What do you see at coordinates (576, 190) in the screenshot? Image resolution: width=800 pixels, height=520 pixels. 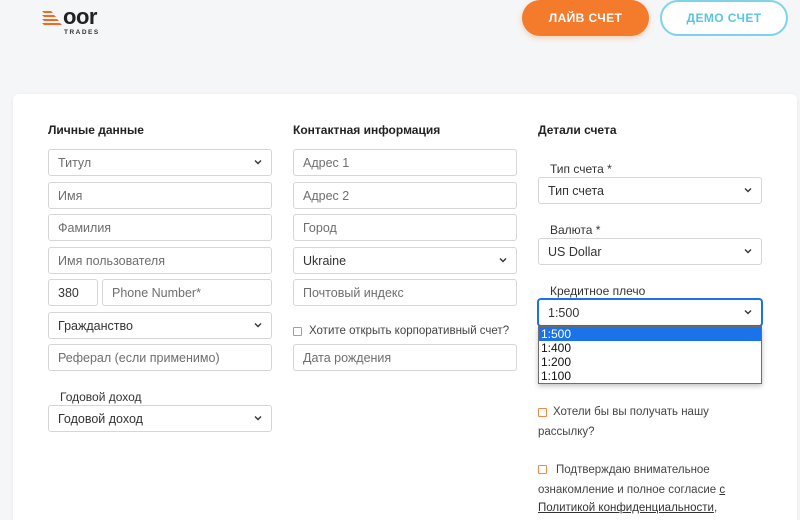 I see `account-type-select-value: Тип счета` at bounding box center [576, 190].